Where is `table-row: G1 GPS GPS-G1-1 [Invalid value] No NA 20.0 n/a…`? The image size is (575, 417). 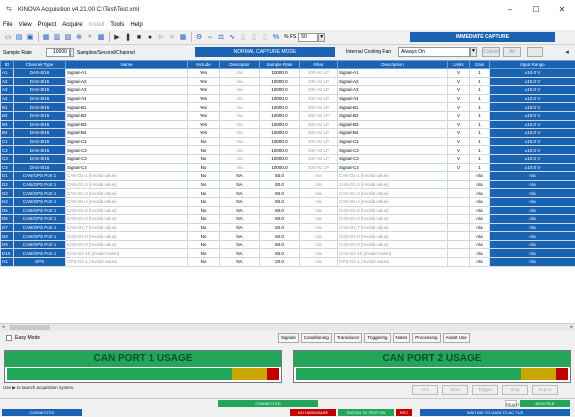 table-row: G1 GPS GPS-G1-1 [Invalid value] No NA 20.0 n/a… is located at coordinates (287, 262).